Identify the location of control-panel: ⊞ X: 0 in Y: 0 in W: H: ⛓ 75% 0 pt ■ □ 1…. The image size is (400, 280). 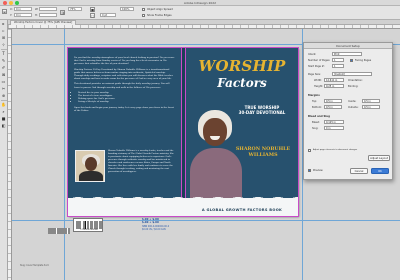
(200, 13).